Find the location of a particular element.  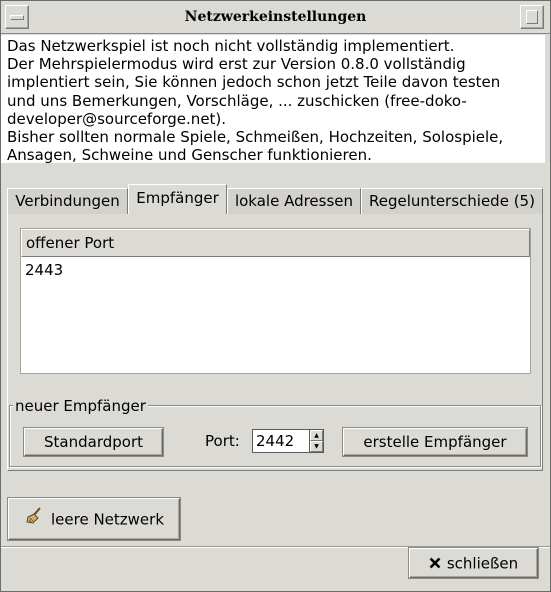

tab-regelunterschiede: Regelunterschiede (5) is located at coordinates (452, 201).